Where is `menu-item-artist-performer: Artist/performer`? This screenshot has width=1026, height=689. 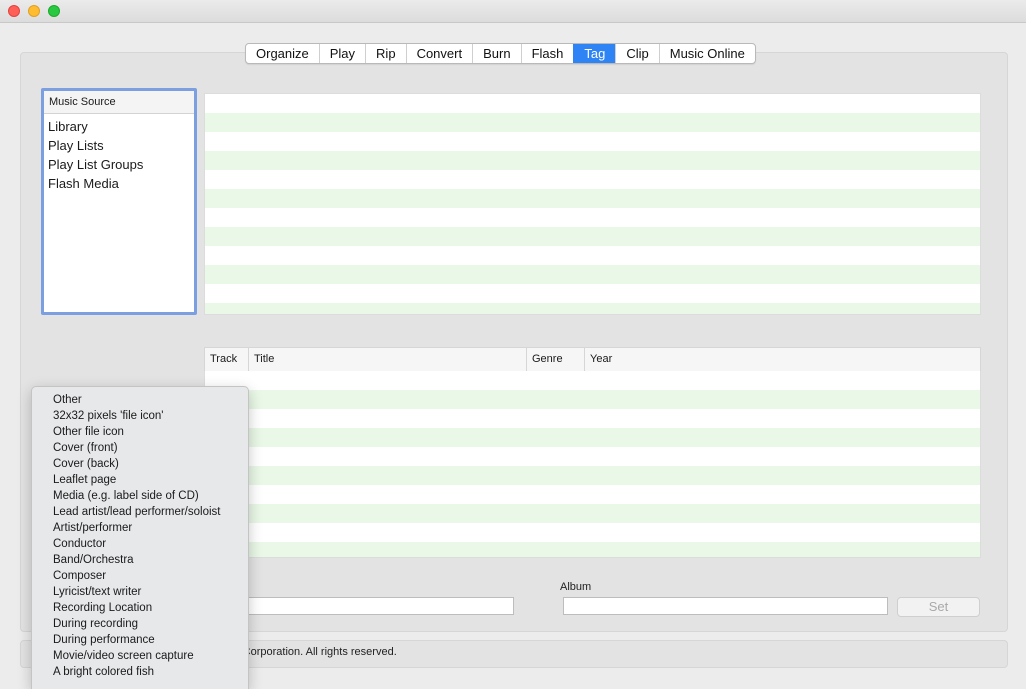
menu-item-artist-performer: Artist/performer is located at coordinates (140, 528).